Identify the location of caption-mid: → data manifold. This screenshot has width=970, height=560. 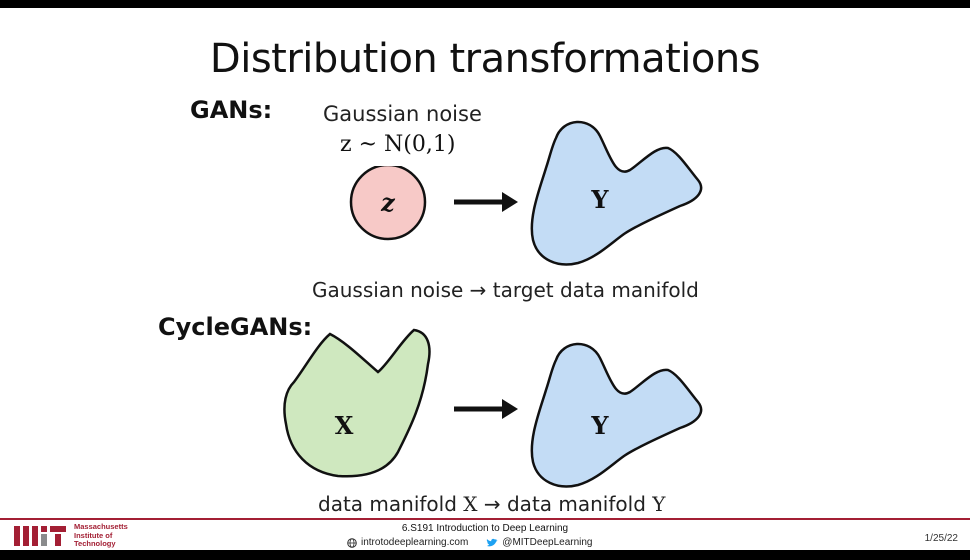
(565, 504).